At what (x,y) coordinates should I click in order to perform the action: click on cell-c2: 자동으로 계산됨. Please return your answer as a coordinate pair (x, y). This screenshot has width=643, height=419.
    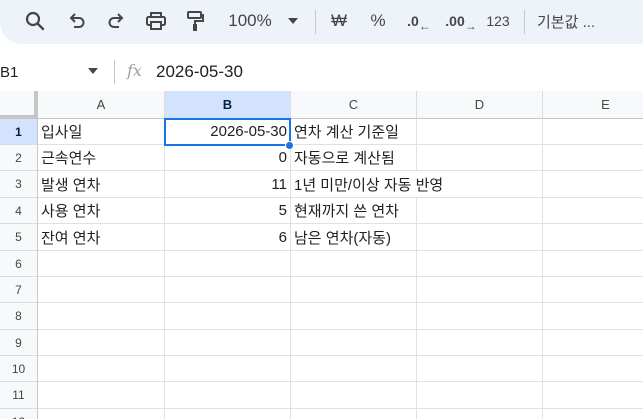
    Looking at the image, I should click on (354, 158).